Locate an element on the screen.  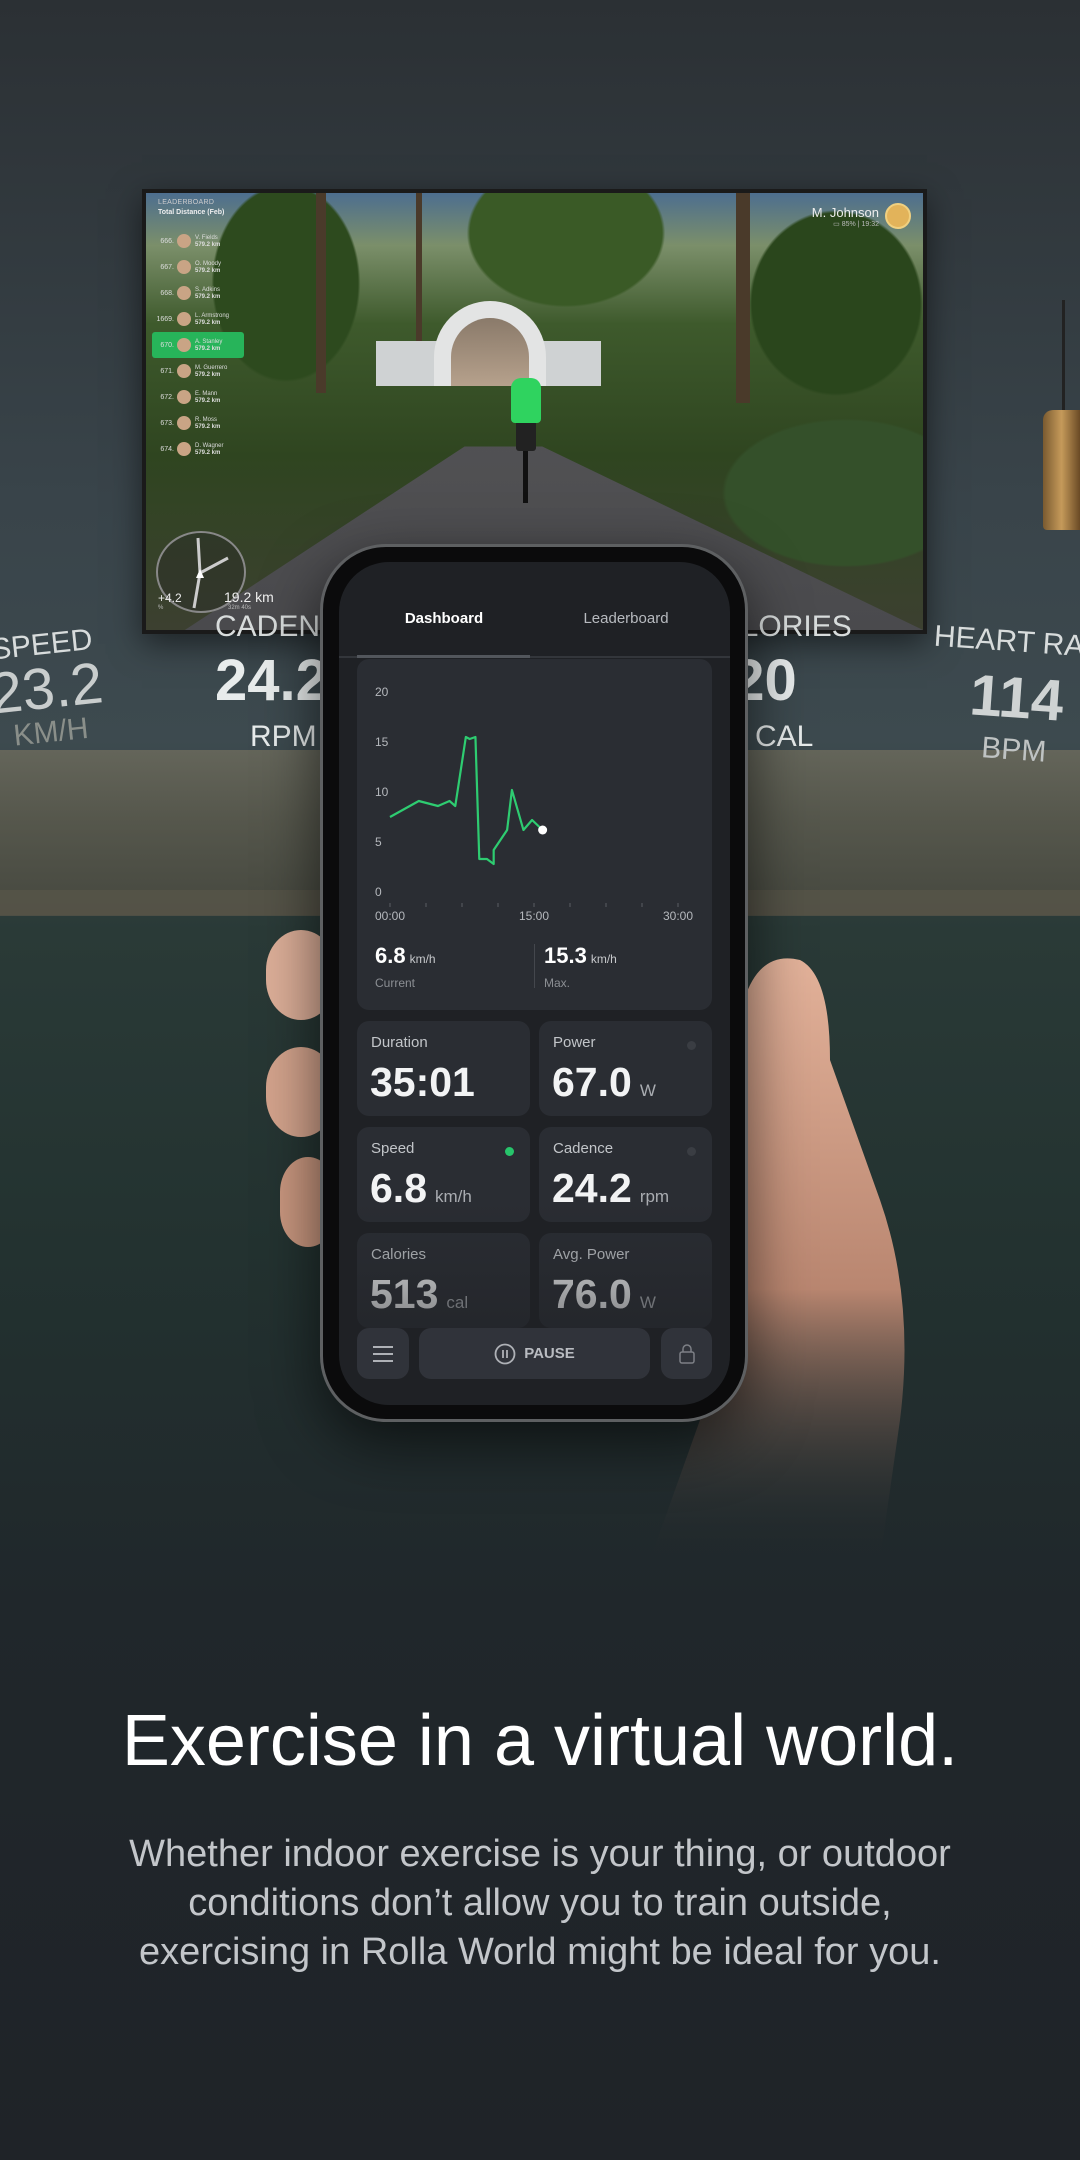
metric-number: 513 is located at coordinates (404, 1294).